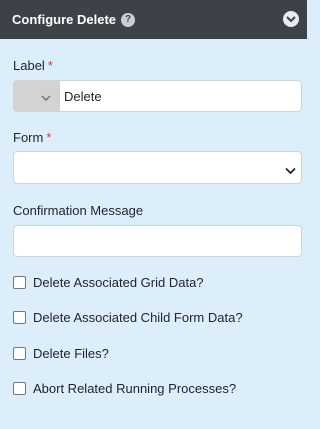  Describe the element at coordinates (29, 65) in the screenshot. I see `label-field-text: Label` at that location.